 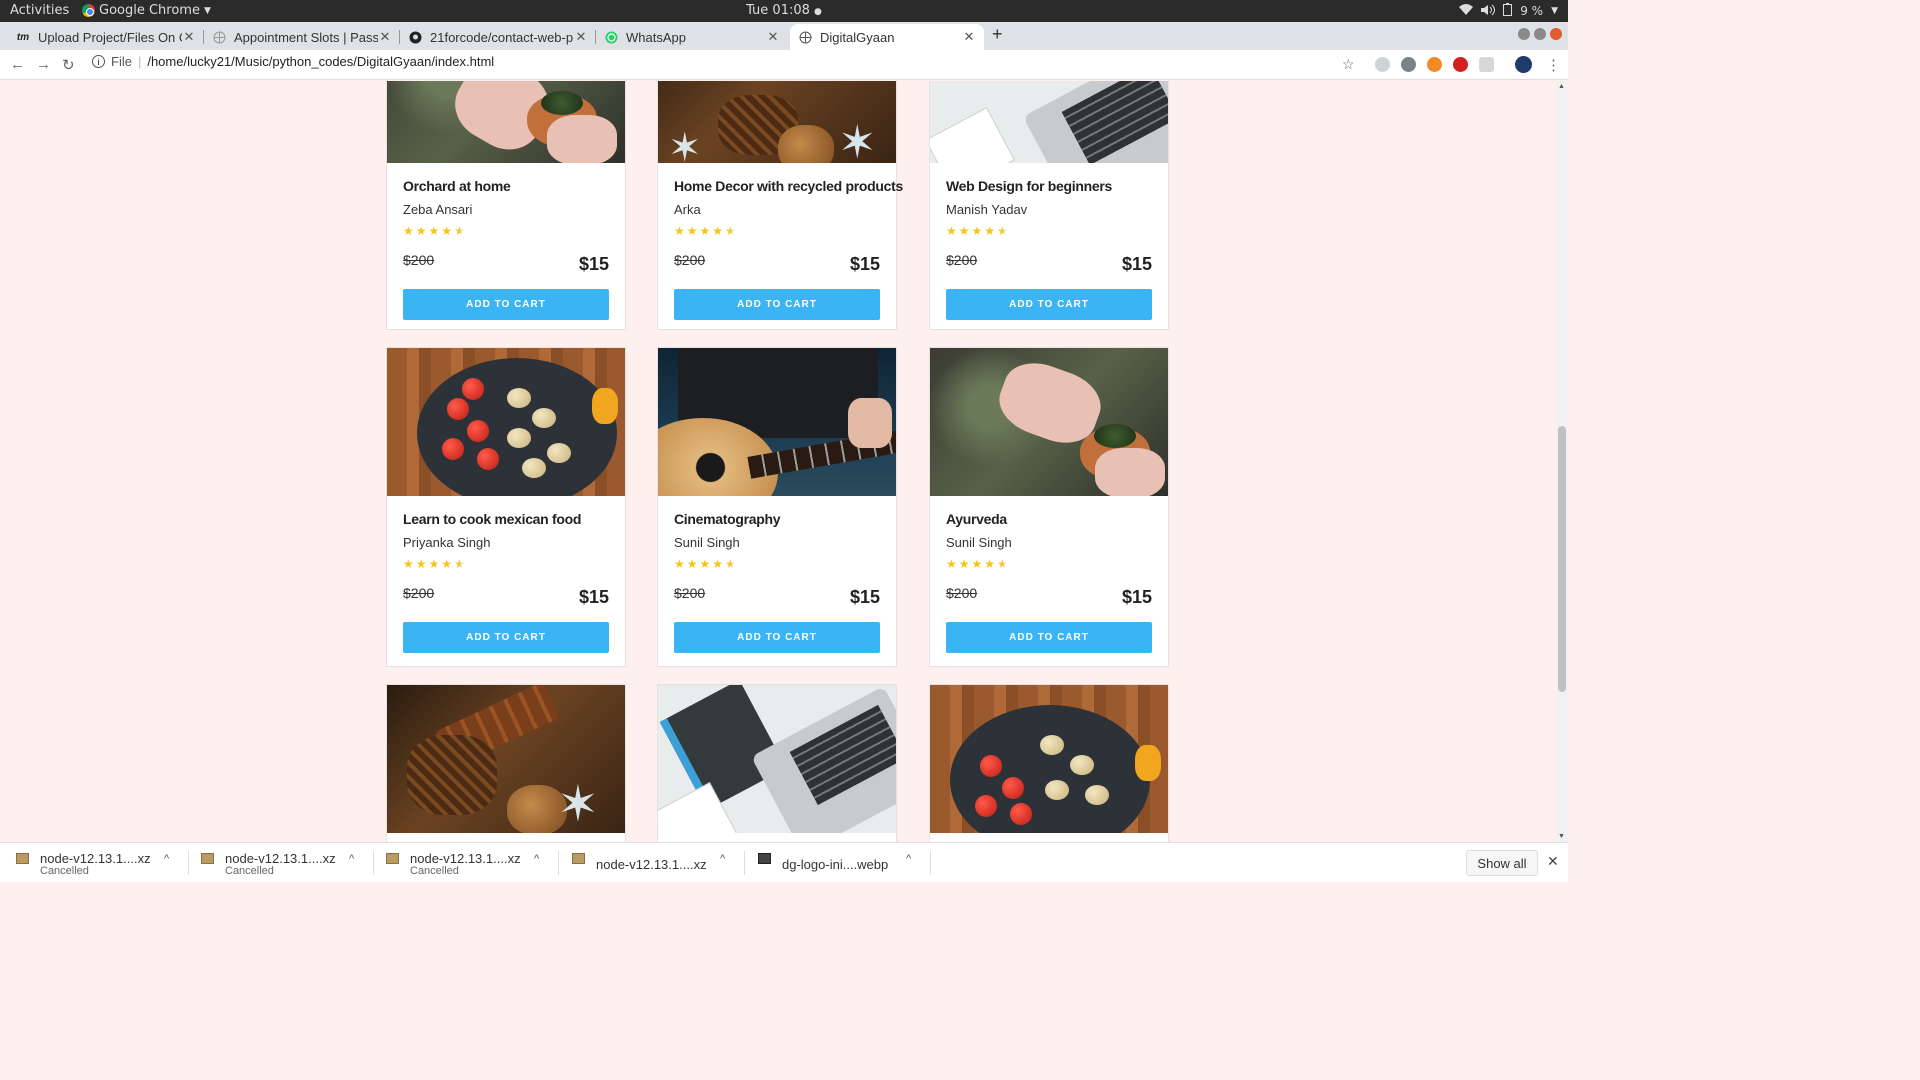 I want to click on info-icon: i, so click(x=98, y=61).